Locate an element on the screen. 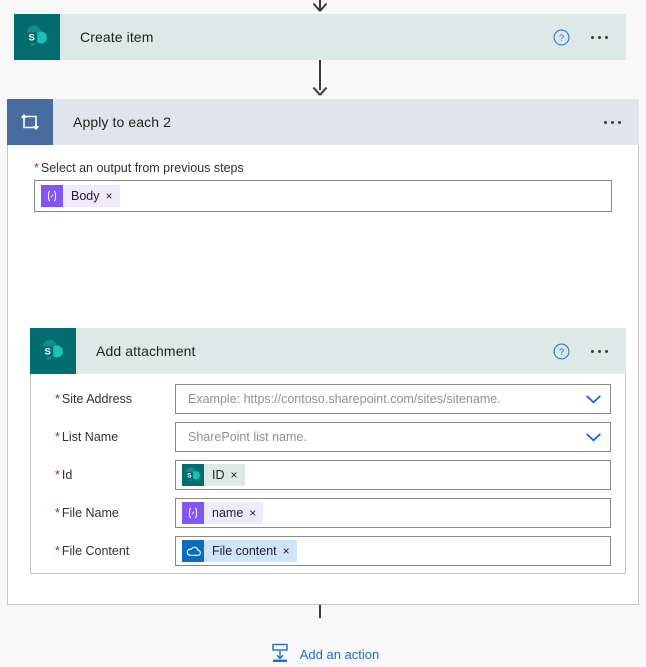 The height and width of the screenshot is (667, 646). add-attachment-header: S Add attachment ? is located at coordinates (328, 351).